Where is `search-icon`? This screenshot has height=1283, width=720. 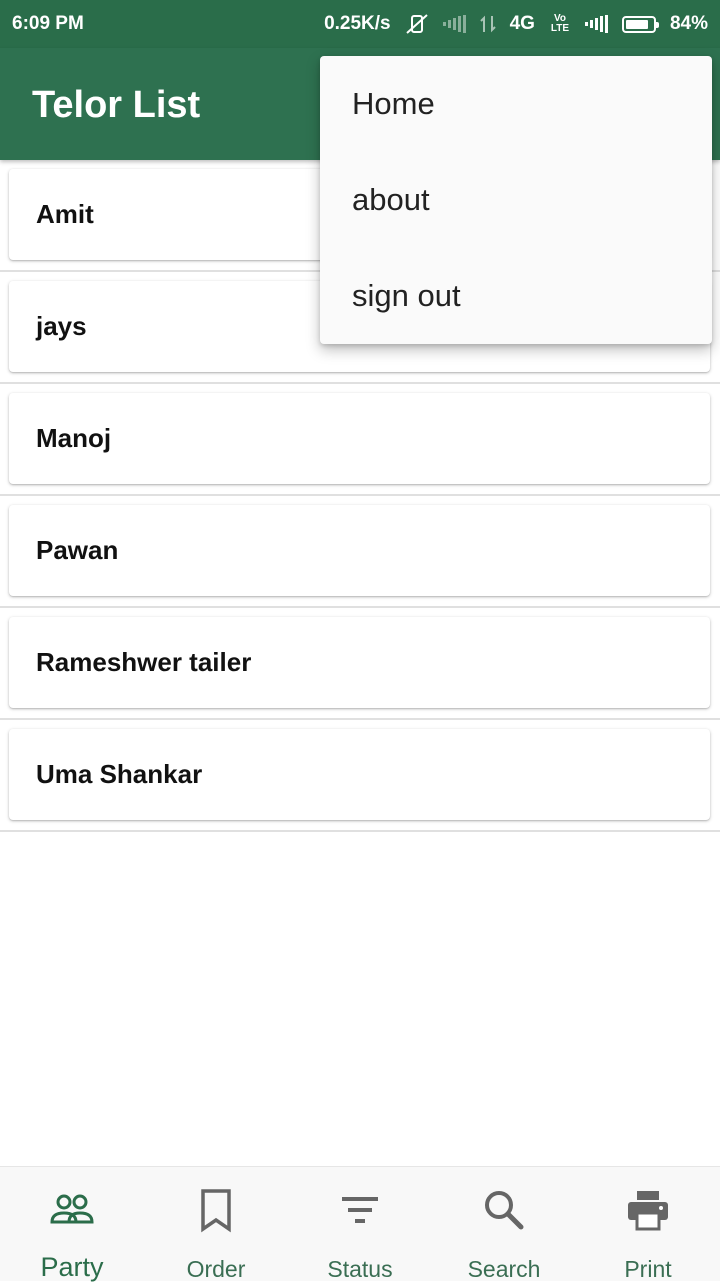 search-icon is located at coordinates (504, 1212).